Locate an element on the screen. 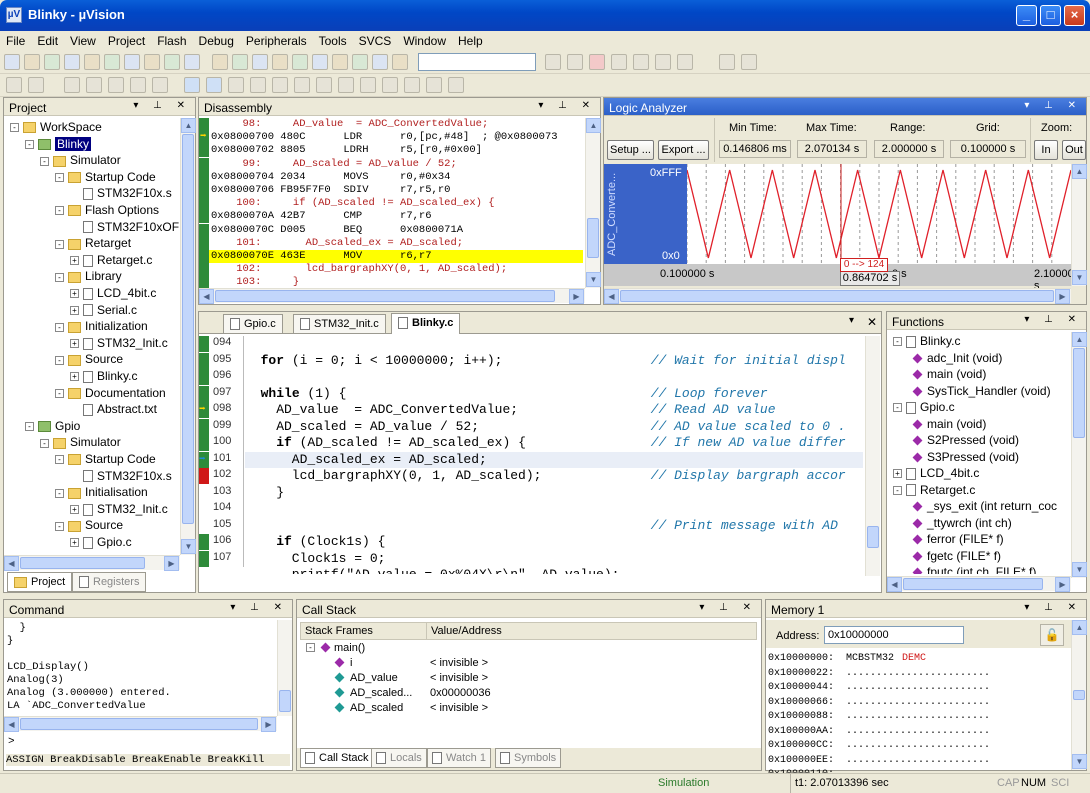  nav-back-icon is located at coordinates (192, 62).